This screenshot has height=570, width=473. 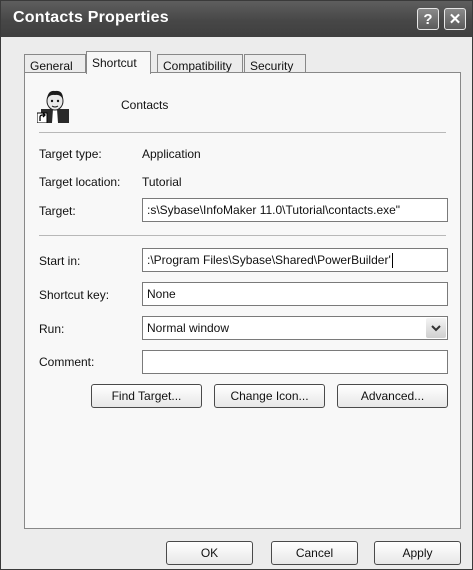 What do you see at coordinates (188, 328) in the screenshot?
I see `run-selected-value: Normal window` at bounding box center [188, 328].